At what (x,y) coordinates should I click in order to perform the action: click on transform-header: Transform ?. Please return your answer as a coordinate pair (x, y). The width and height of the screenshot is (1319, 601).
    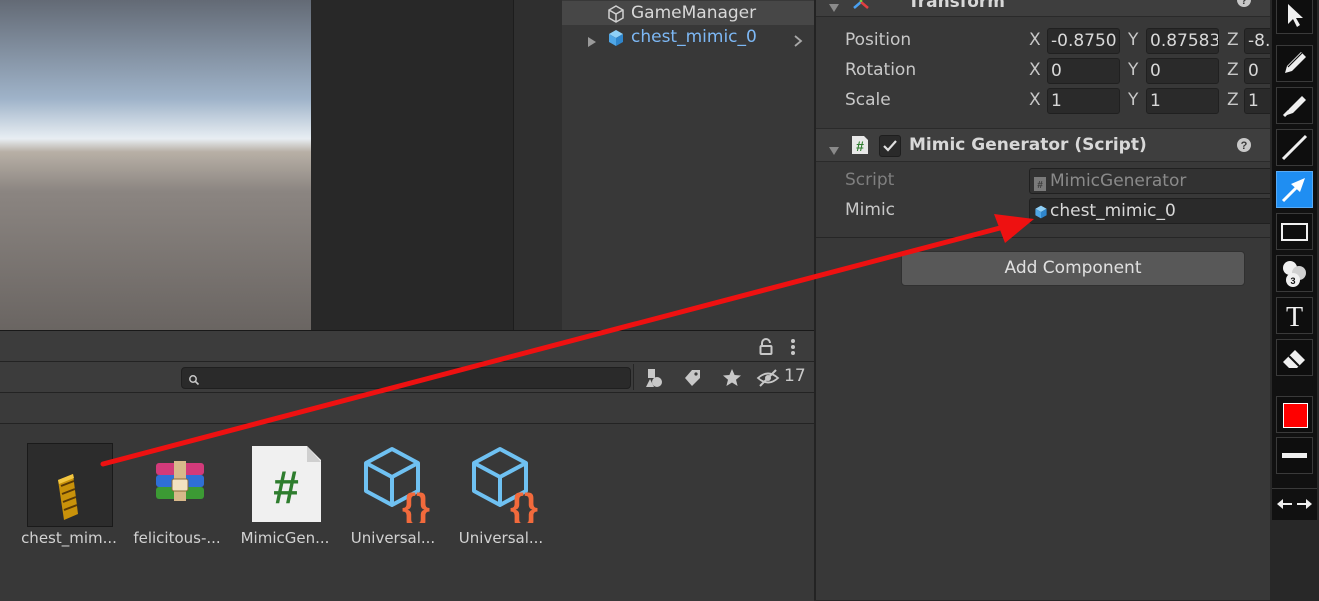
    Looking at the image, I should click on (1044, 8).